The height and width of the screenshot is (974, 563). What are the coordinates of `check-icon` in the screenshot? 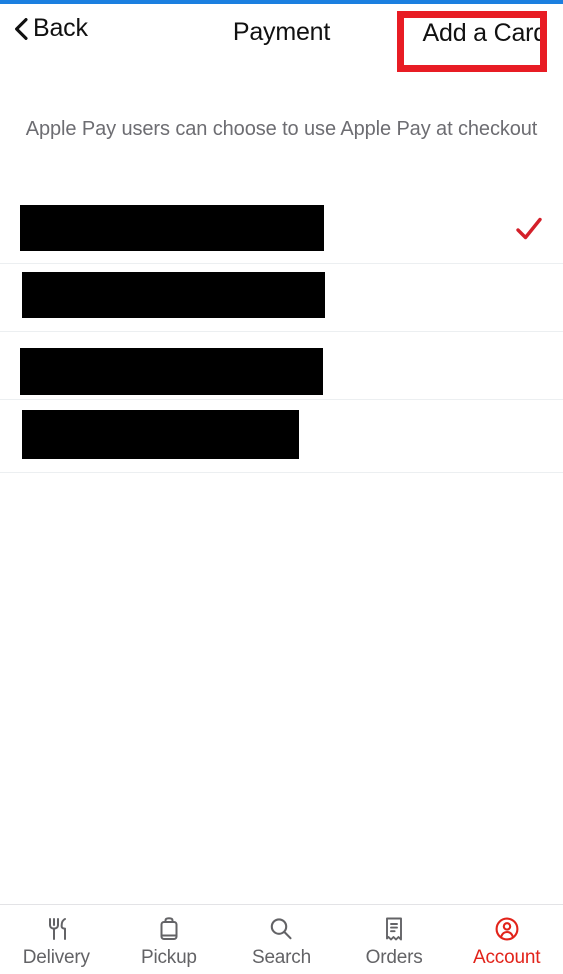 It's located at (529, 228).